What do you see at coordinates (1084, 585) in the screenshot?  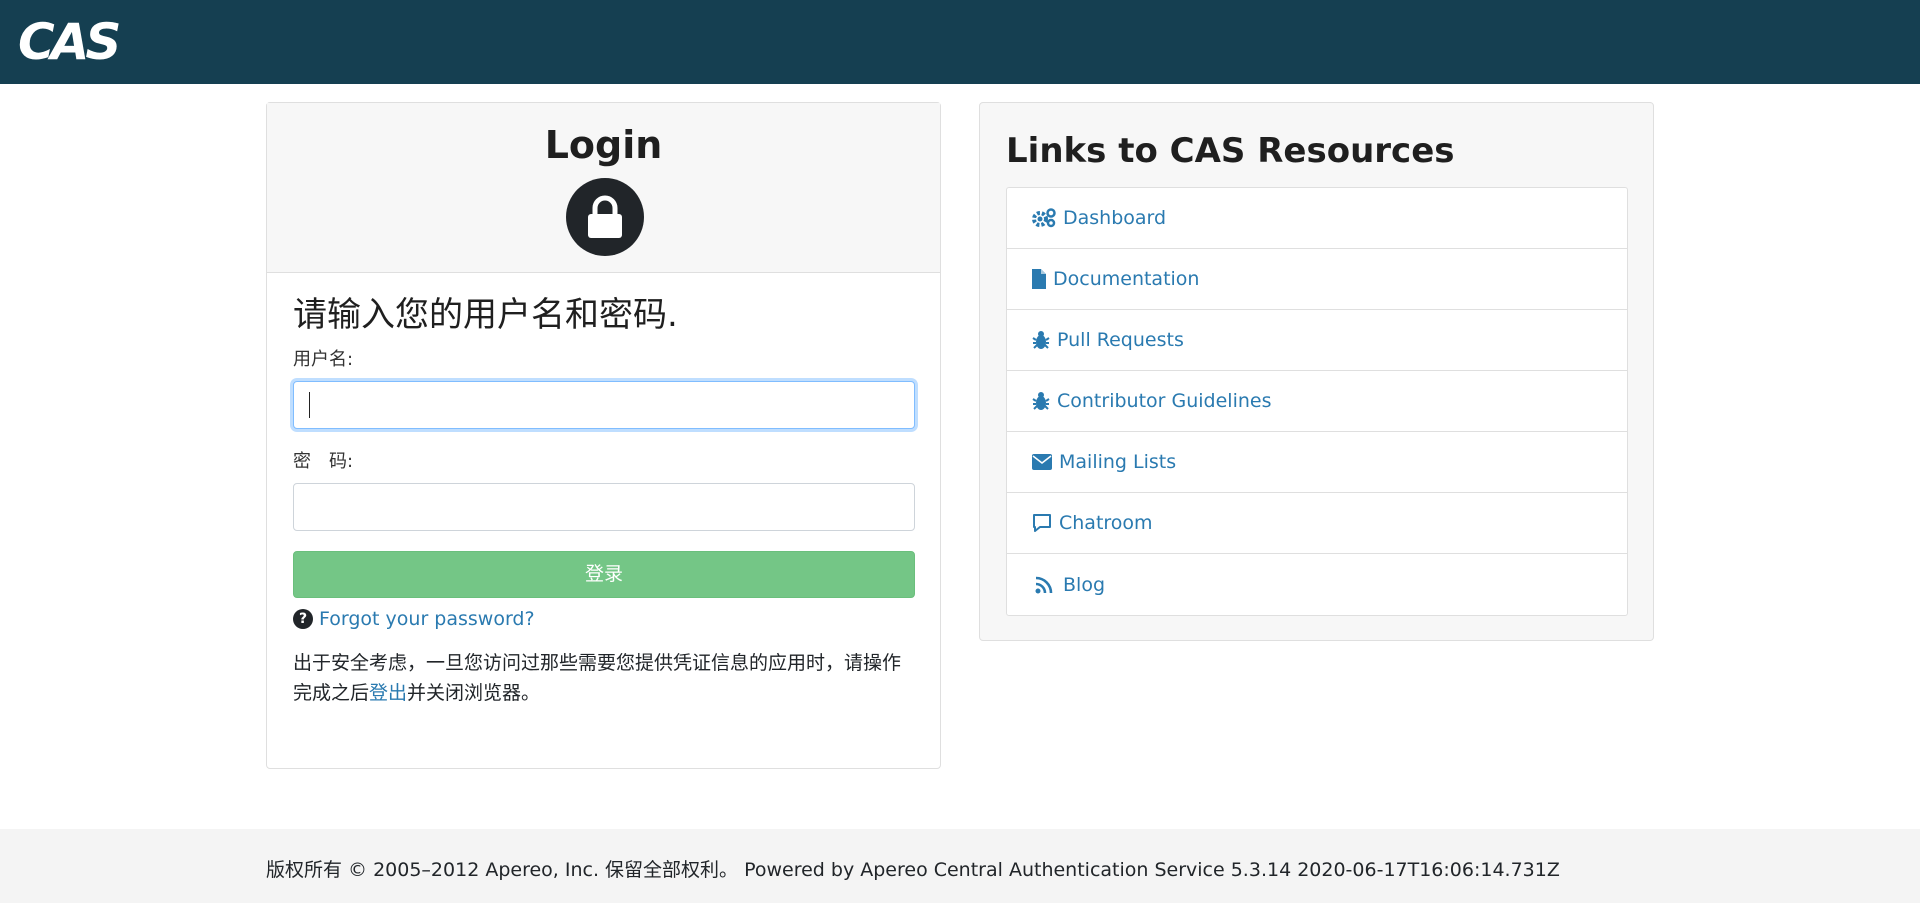 I see `resource-link-label: Blog` at bounding box center [1084, 585].